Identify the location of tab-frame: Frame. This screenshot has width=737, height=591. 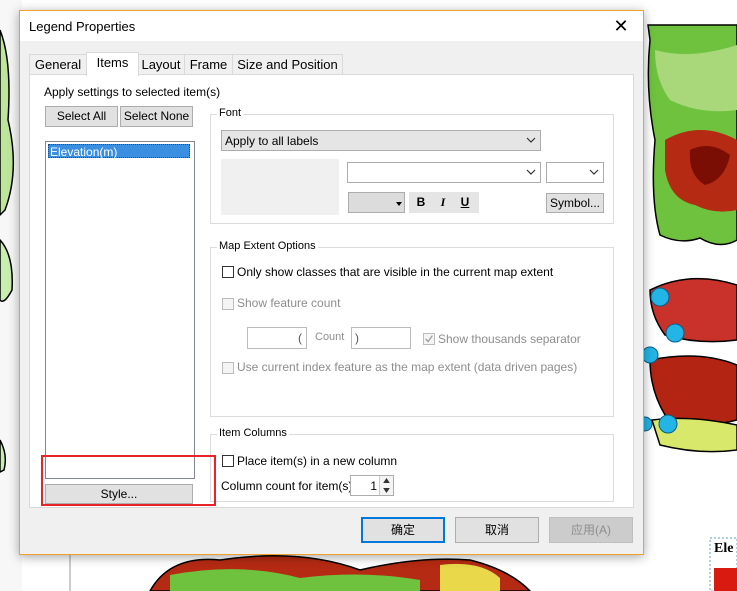
(208, 64).